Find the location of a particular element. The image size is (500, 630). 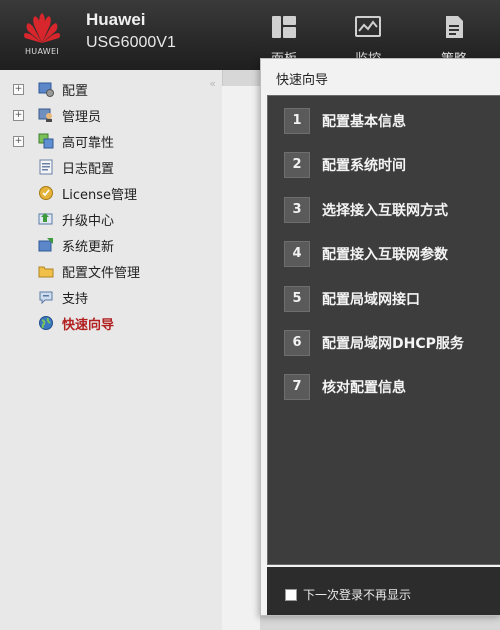

dont-show-again-option: 下一次登录不再显示 is located at coordinates (348, 594).